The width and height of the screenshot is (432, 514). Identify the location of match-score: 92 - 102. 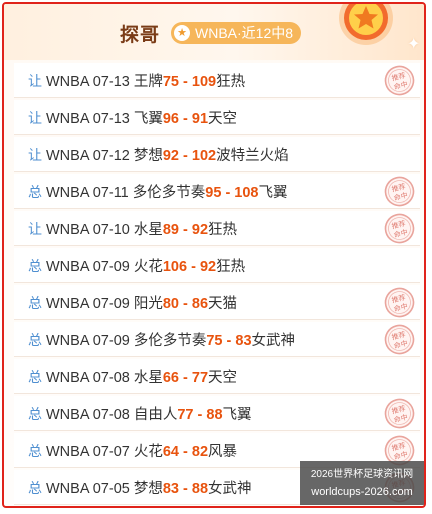
(189, 156).